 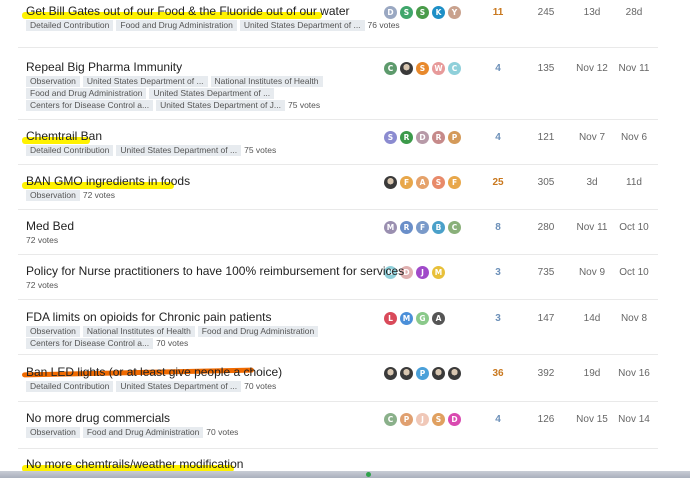 I want to click on last-post-date: Nov 11, so click(x=634, y=68).